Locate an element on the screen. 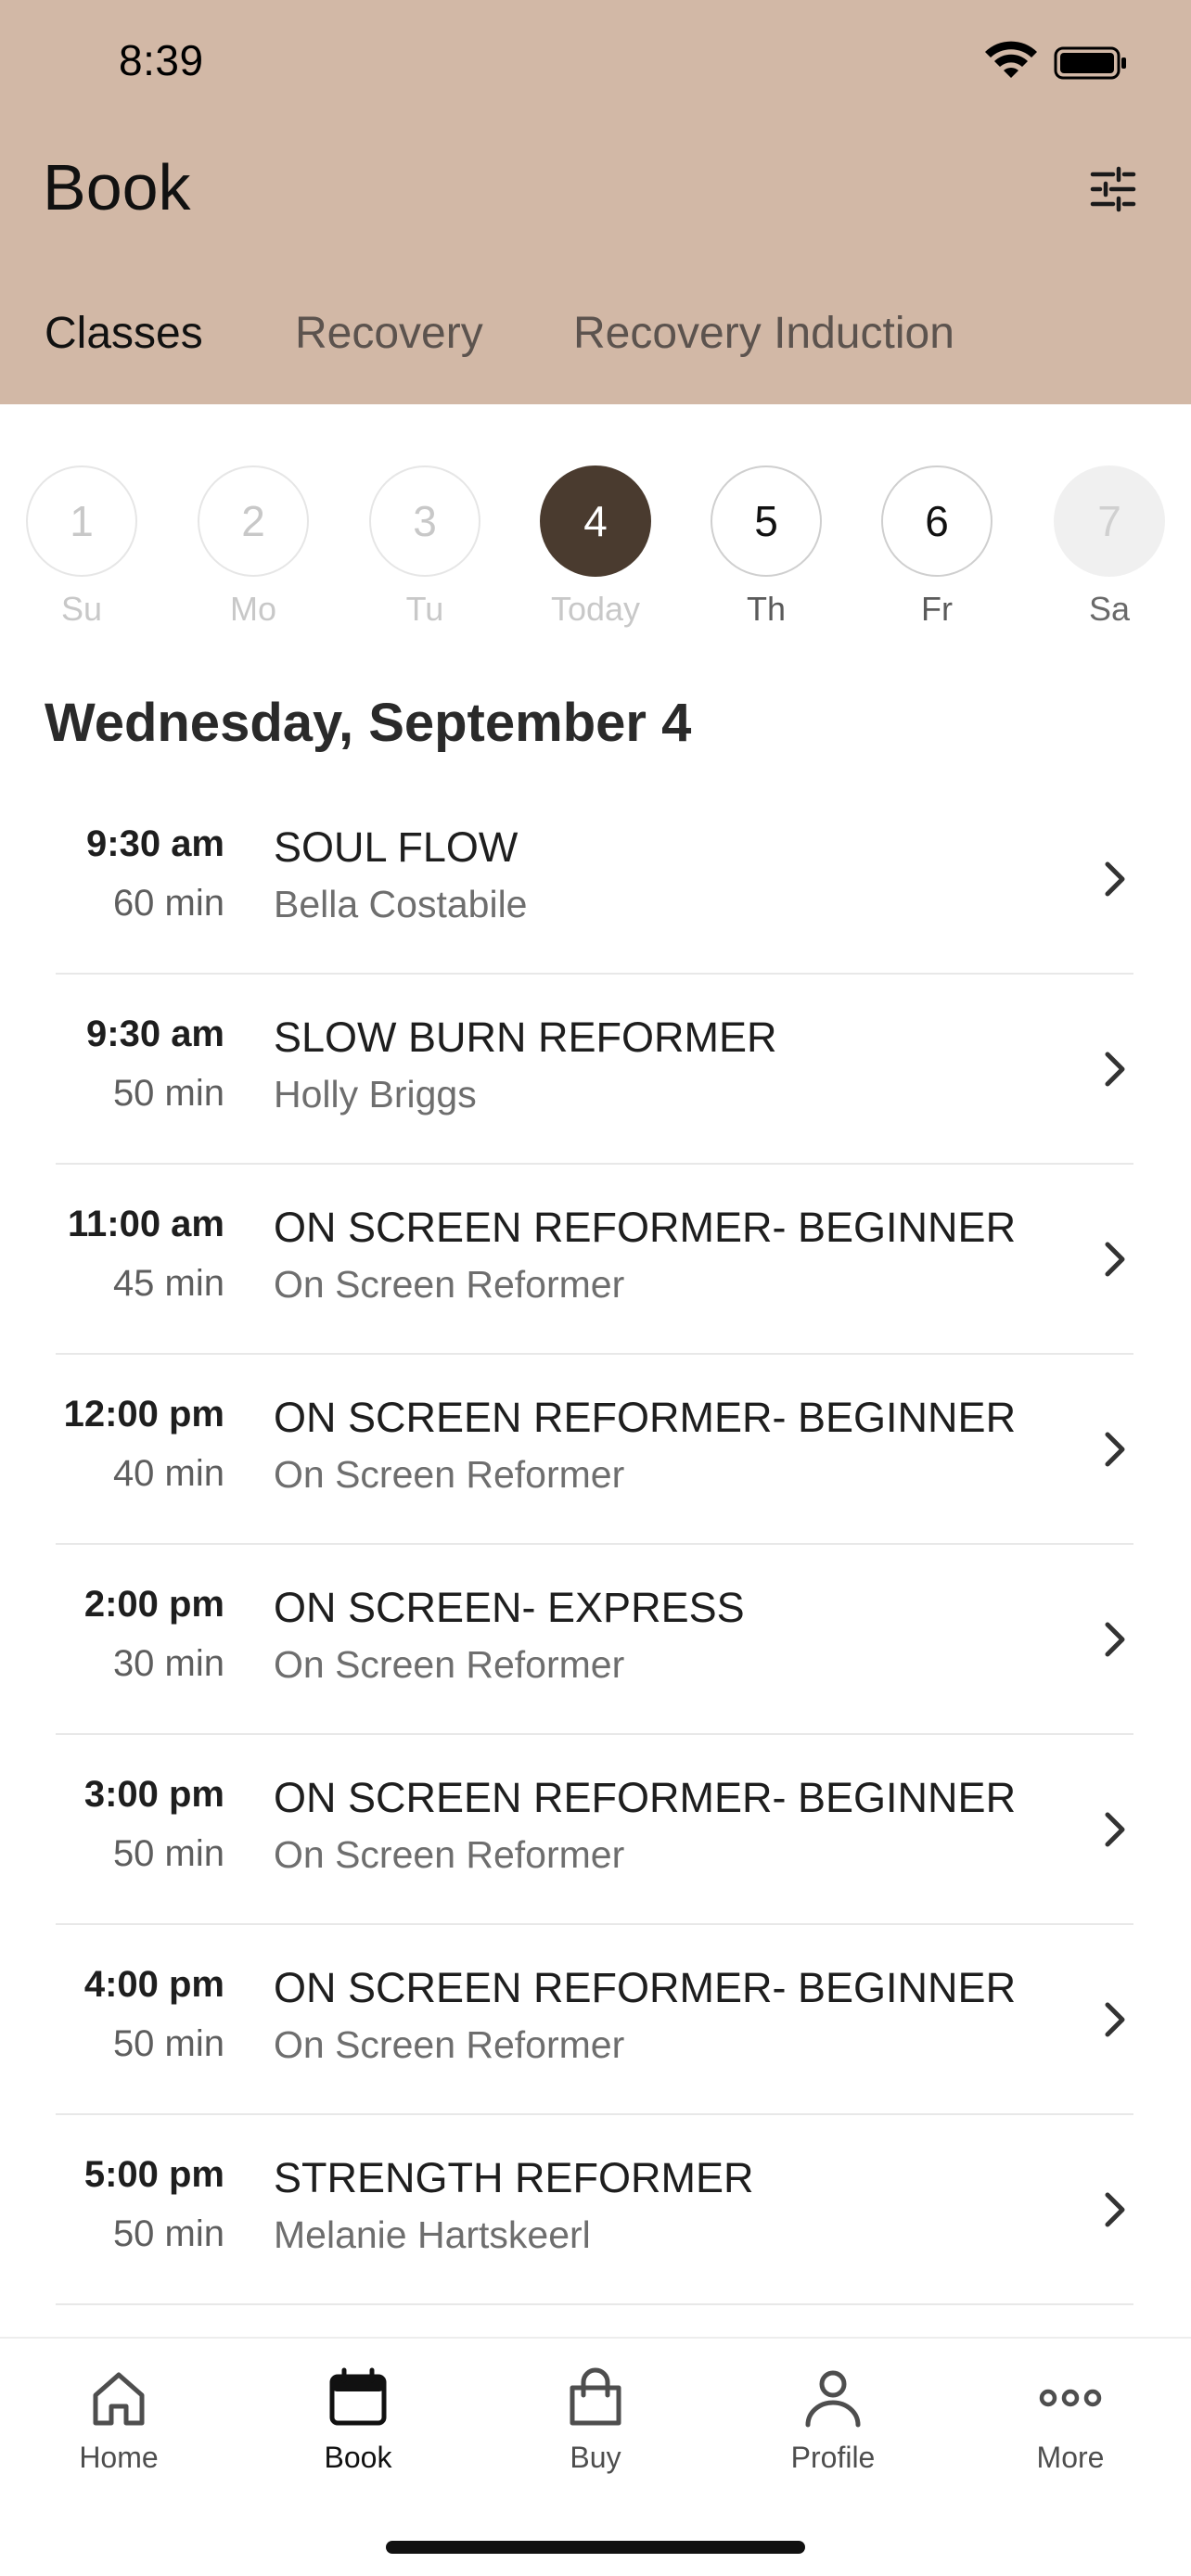  class-name: SOUL FLOW is located at coordinates (396, 847).